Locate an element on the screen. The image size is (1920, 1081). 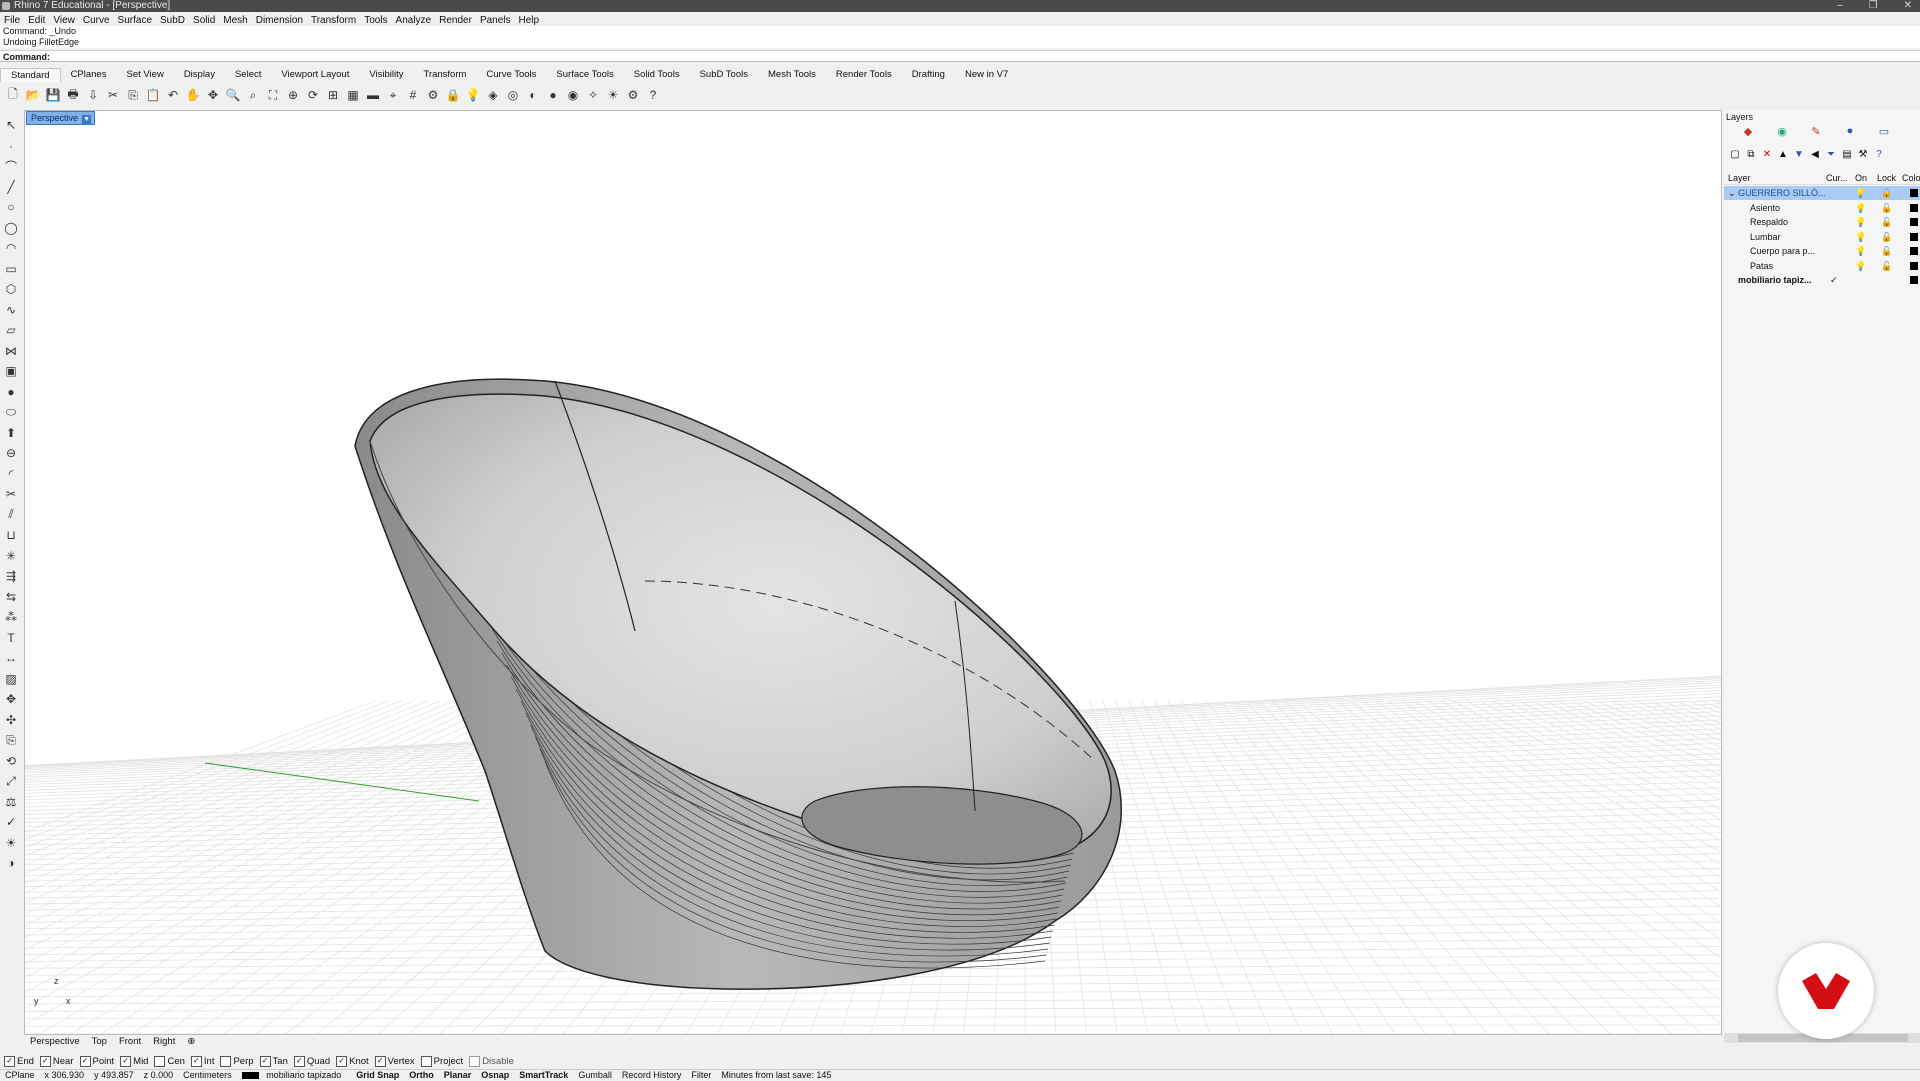
color-icon: ◎ is located at coordinates (513, 95).